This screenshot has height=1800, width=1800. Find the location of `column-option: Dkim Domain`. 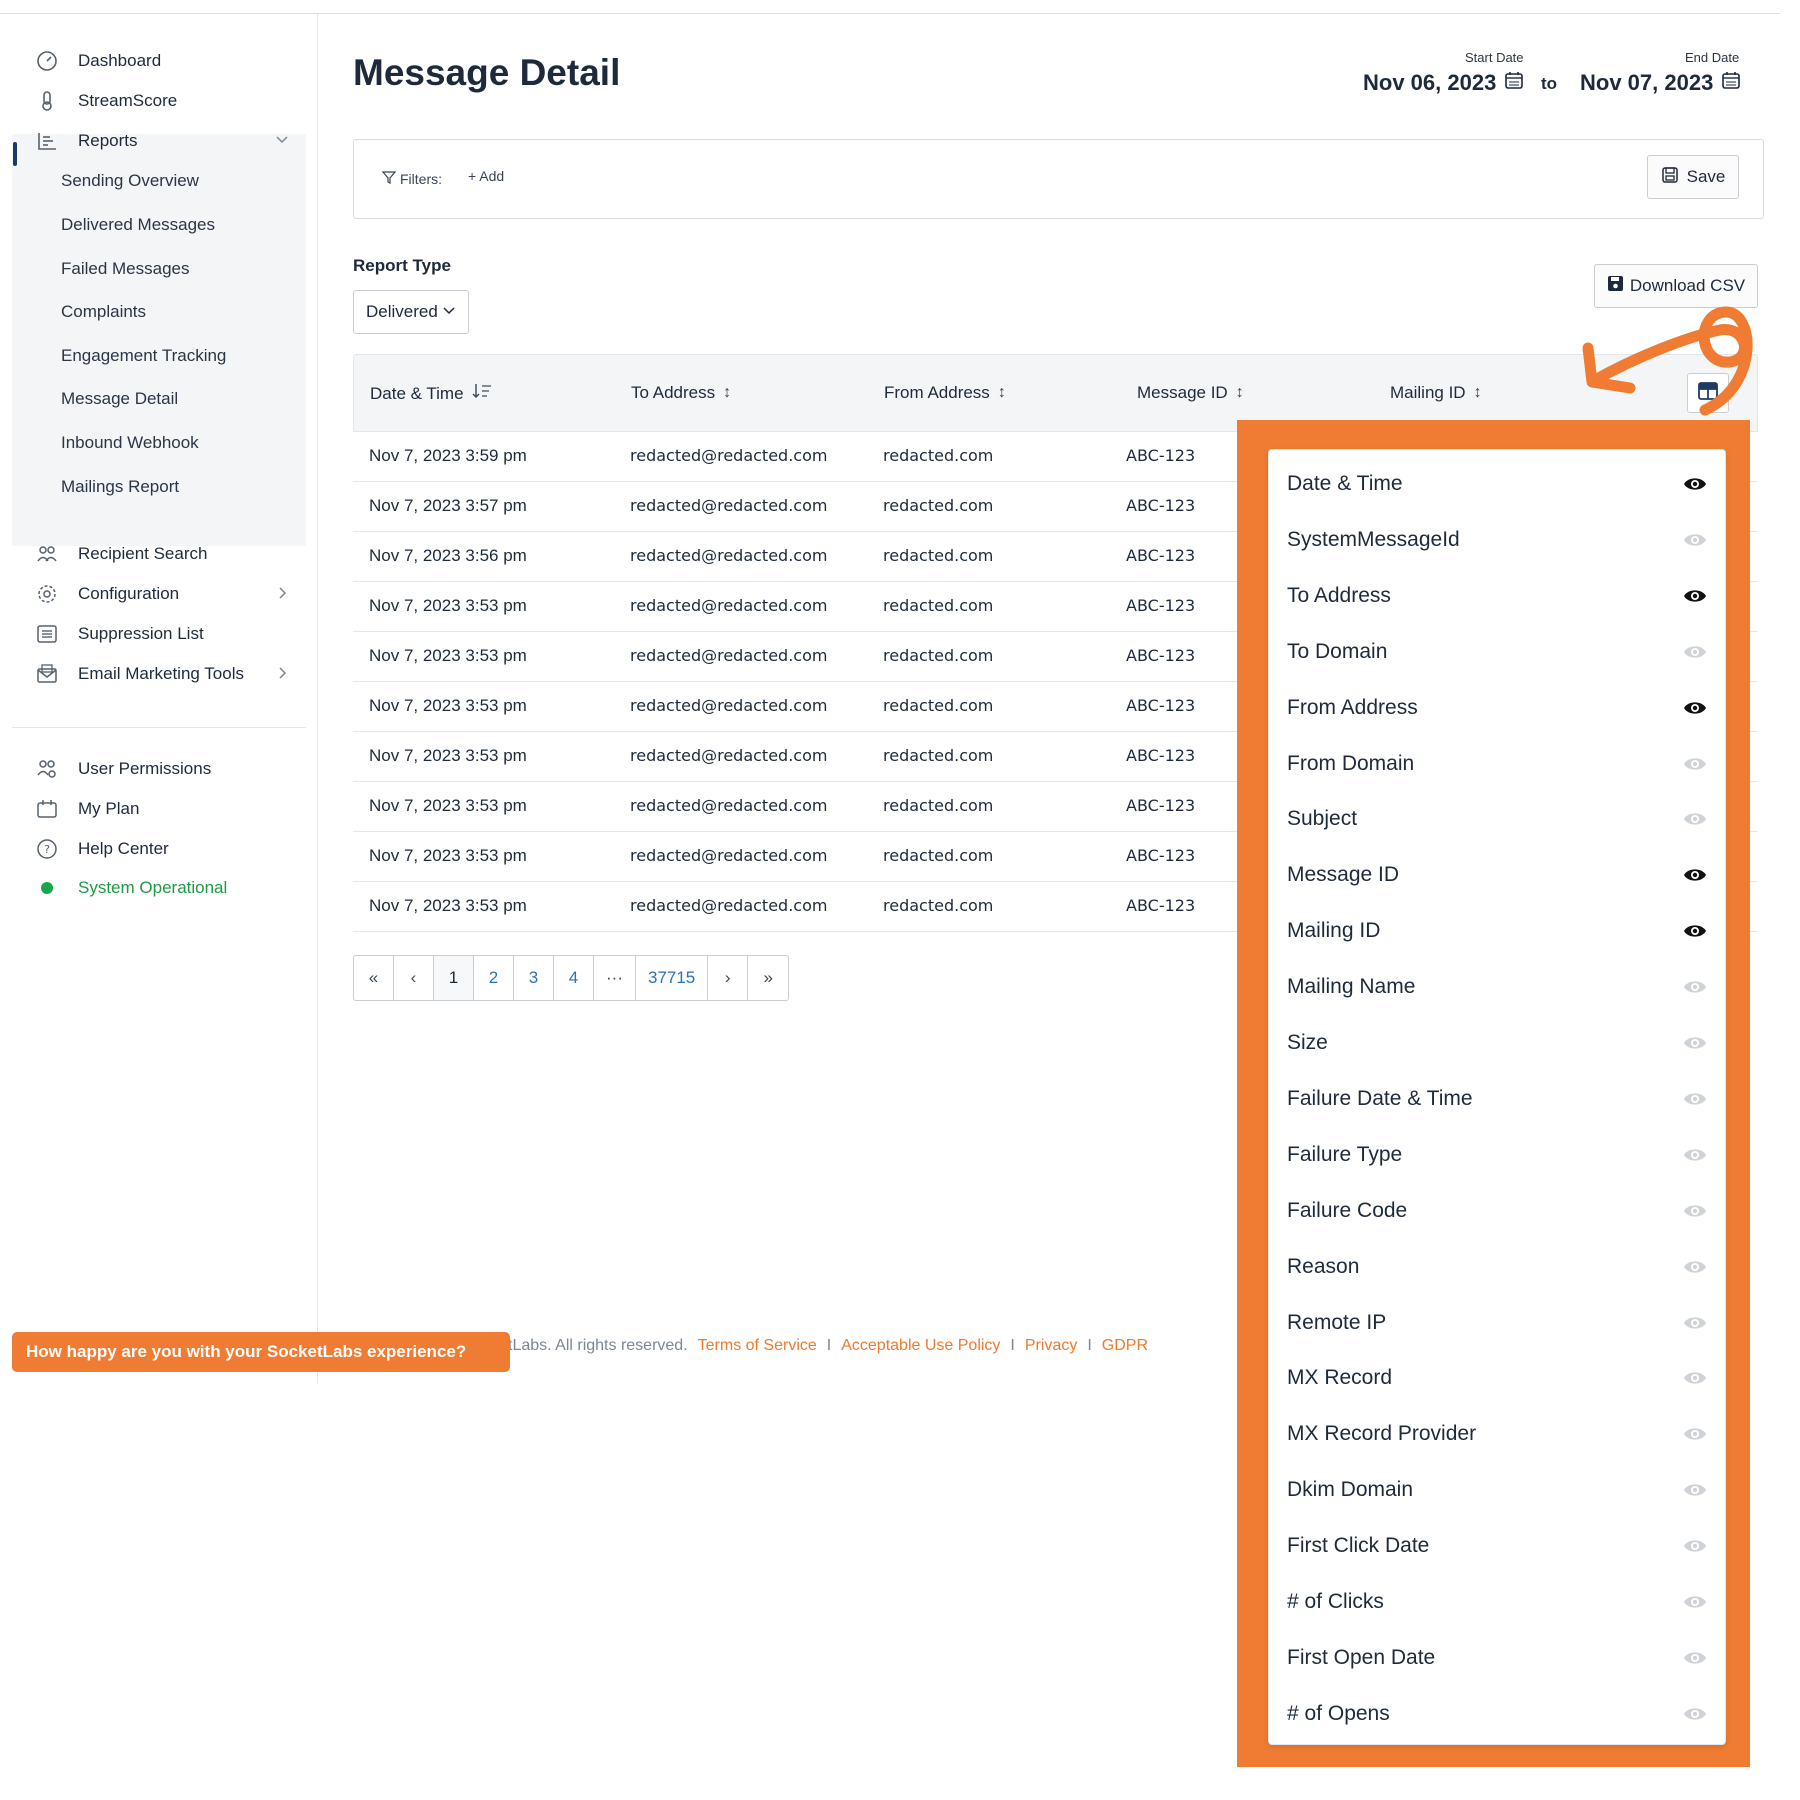

column-option: Dkim Domain is located at coordinates (1497, 1490).